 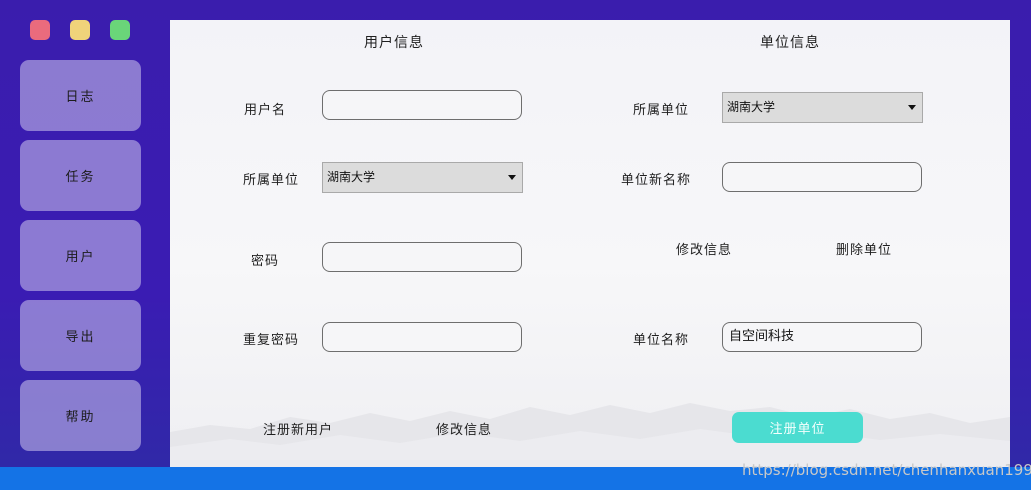 I want to click on delete-unit-button: 删除单位, so click(x=864, y=248).